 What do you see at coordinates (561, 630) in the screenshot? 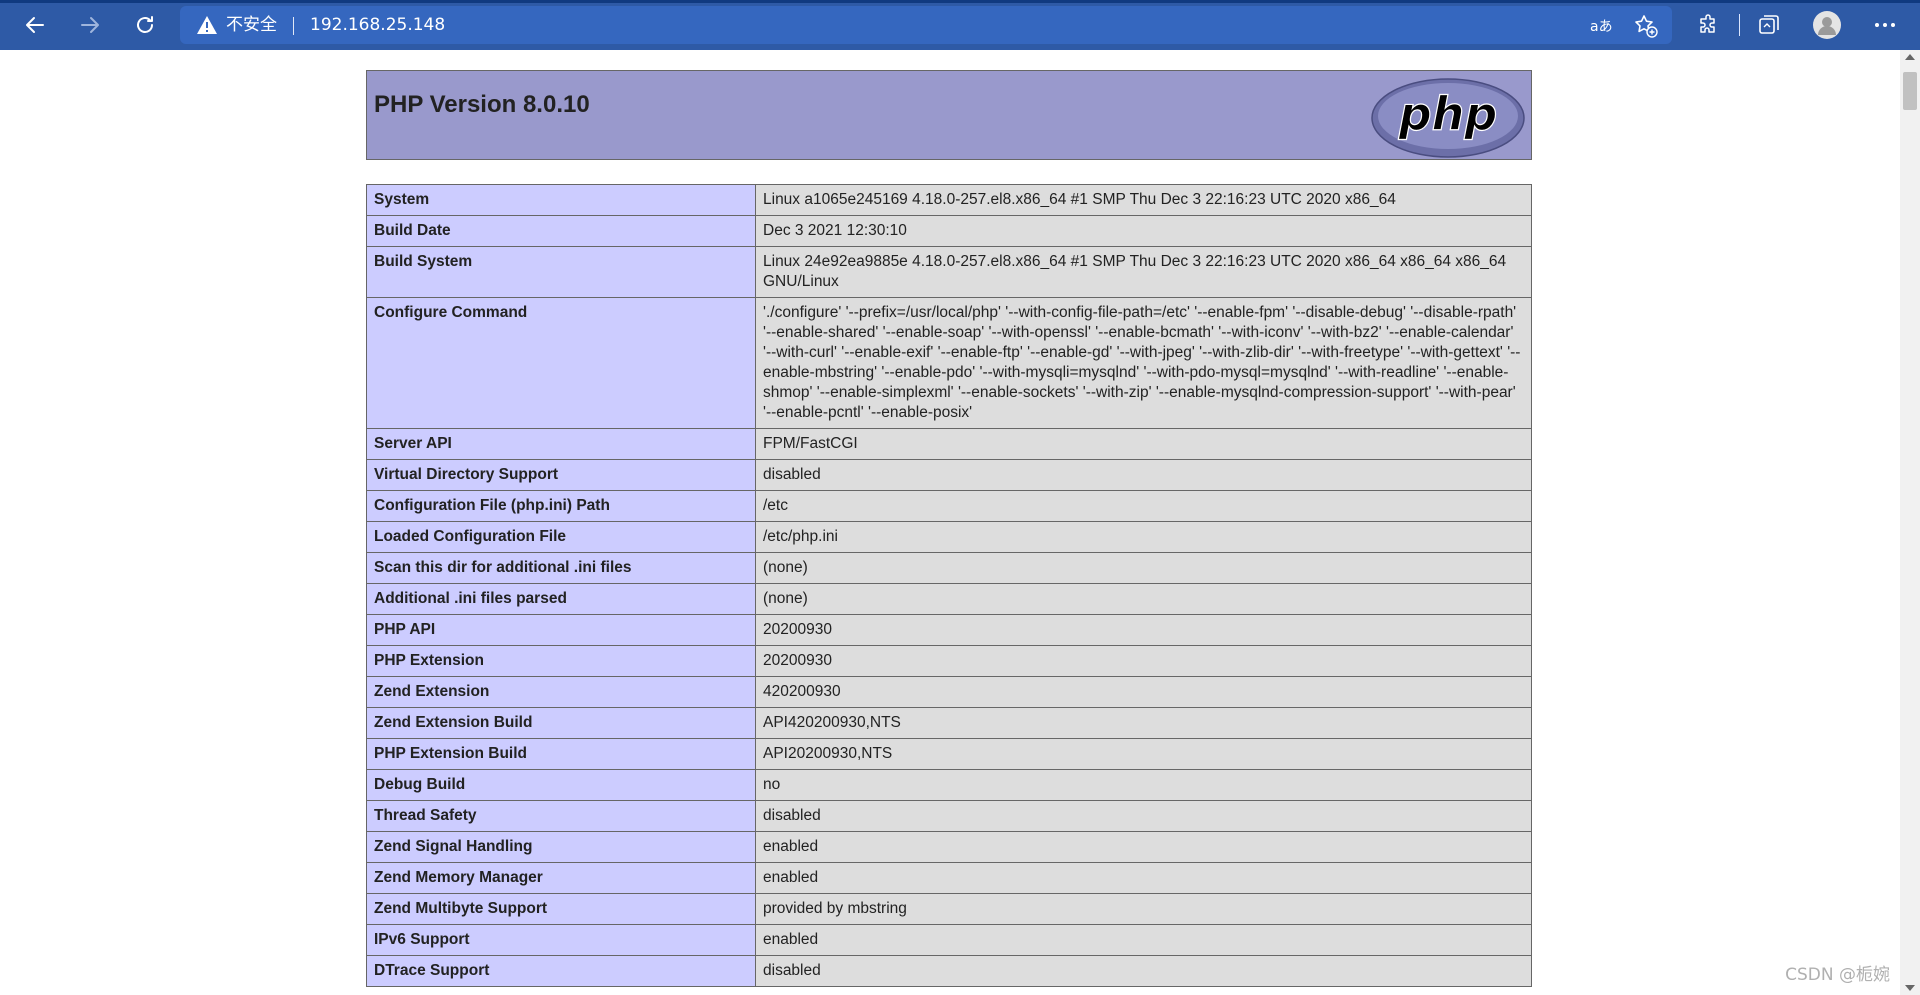
I see `row-label: PHP API` at bounding box center [561, 630].